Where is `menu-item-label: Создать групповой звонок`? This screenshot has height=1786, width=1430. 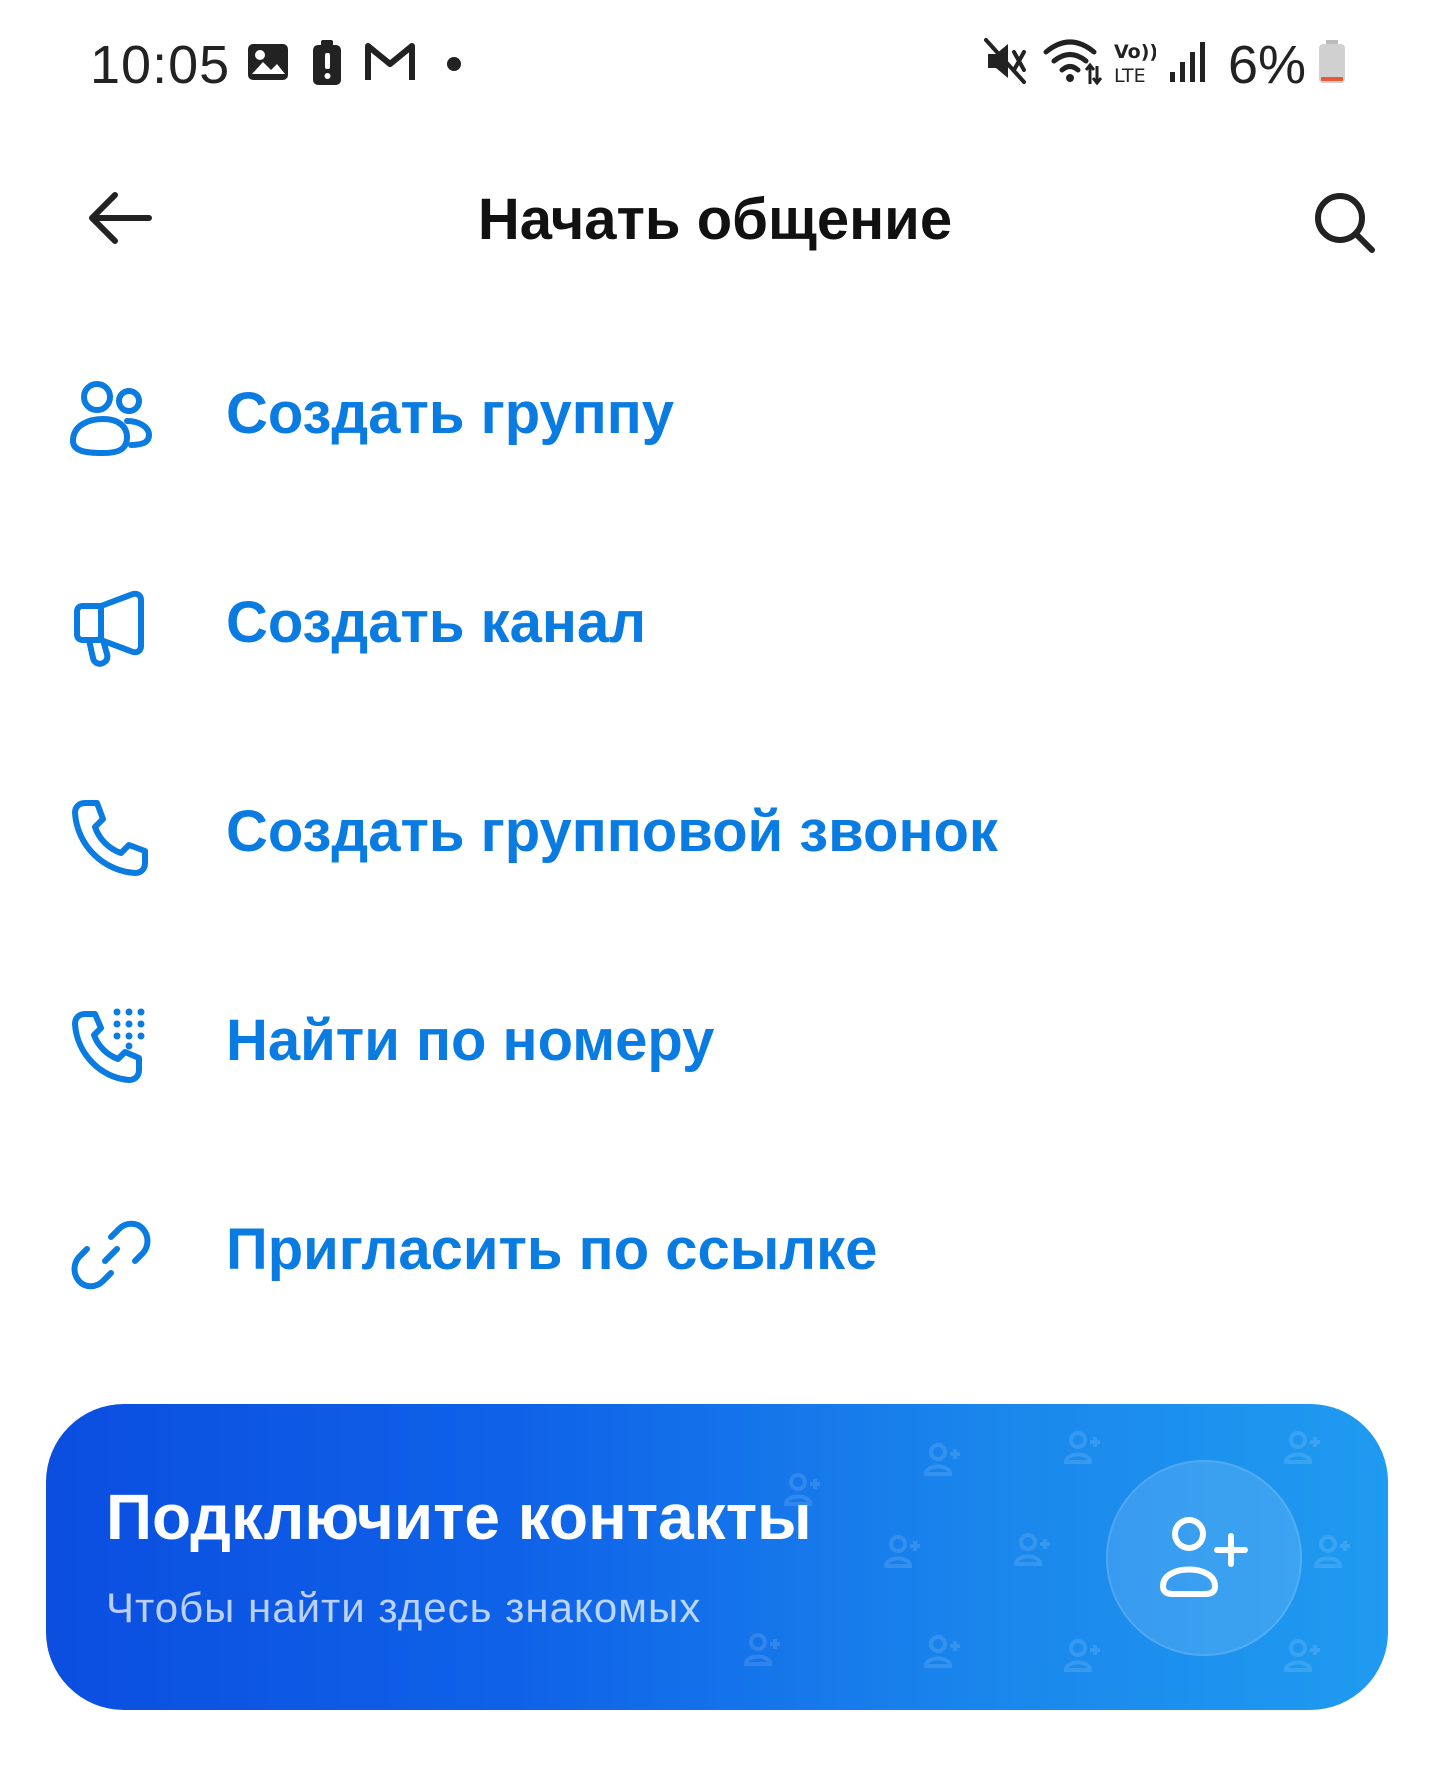
menu-item-label: Создать групповой звонок is located at coordinates (612, 831).